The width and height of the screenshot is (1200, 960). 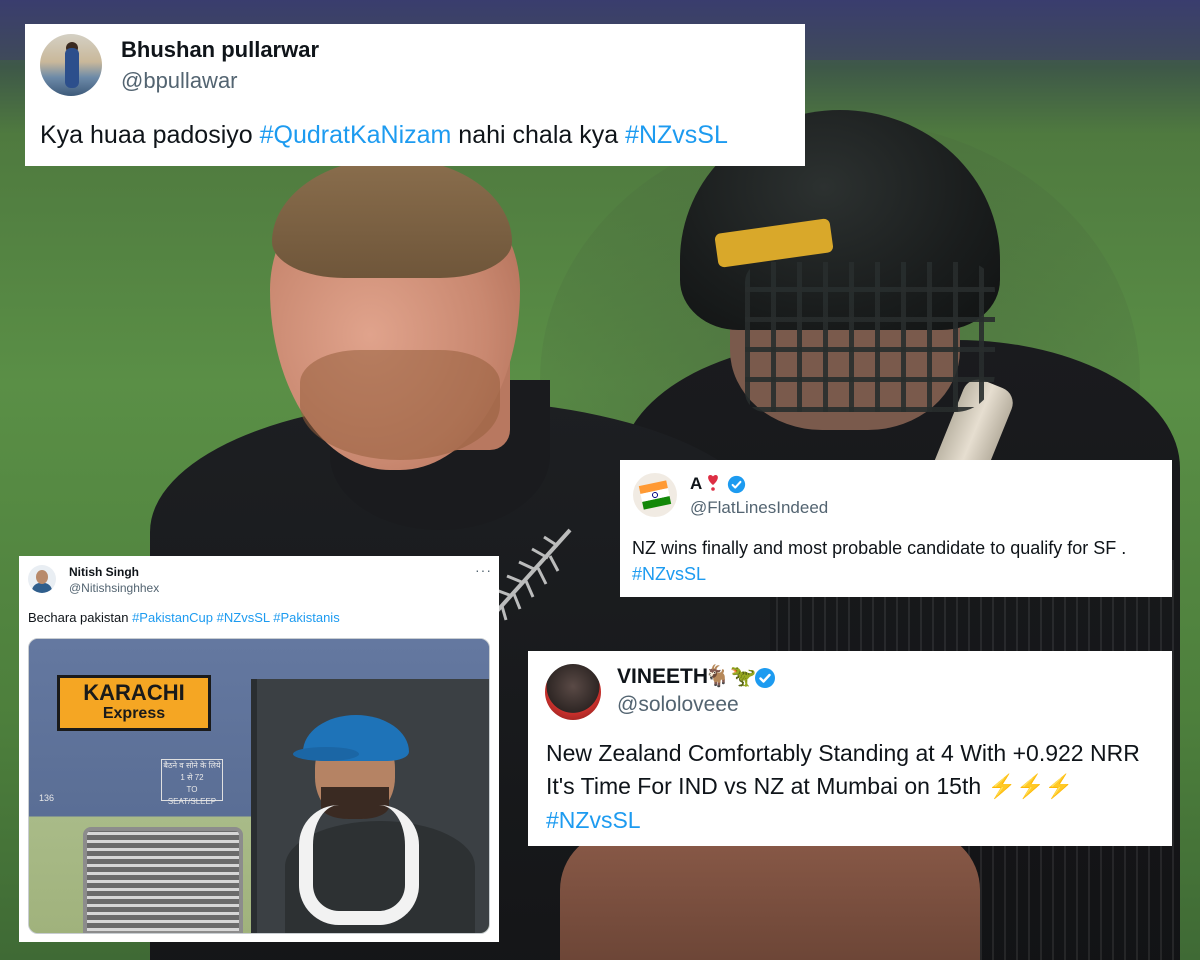 What do you see at coordinates (326, 754) in the screenshot?
I see `cap-brim` at bounding box center [326, 754].